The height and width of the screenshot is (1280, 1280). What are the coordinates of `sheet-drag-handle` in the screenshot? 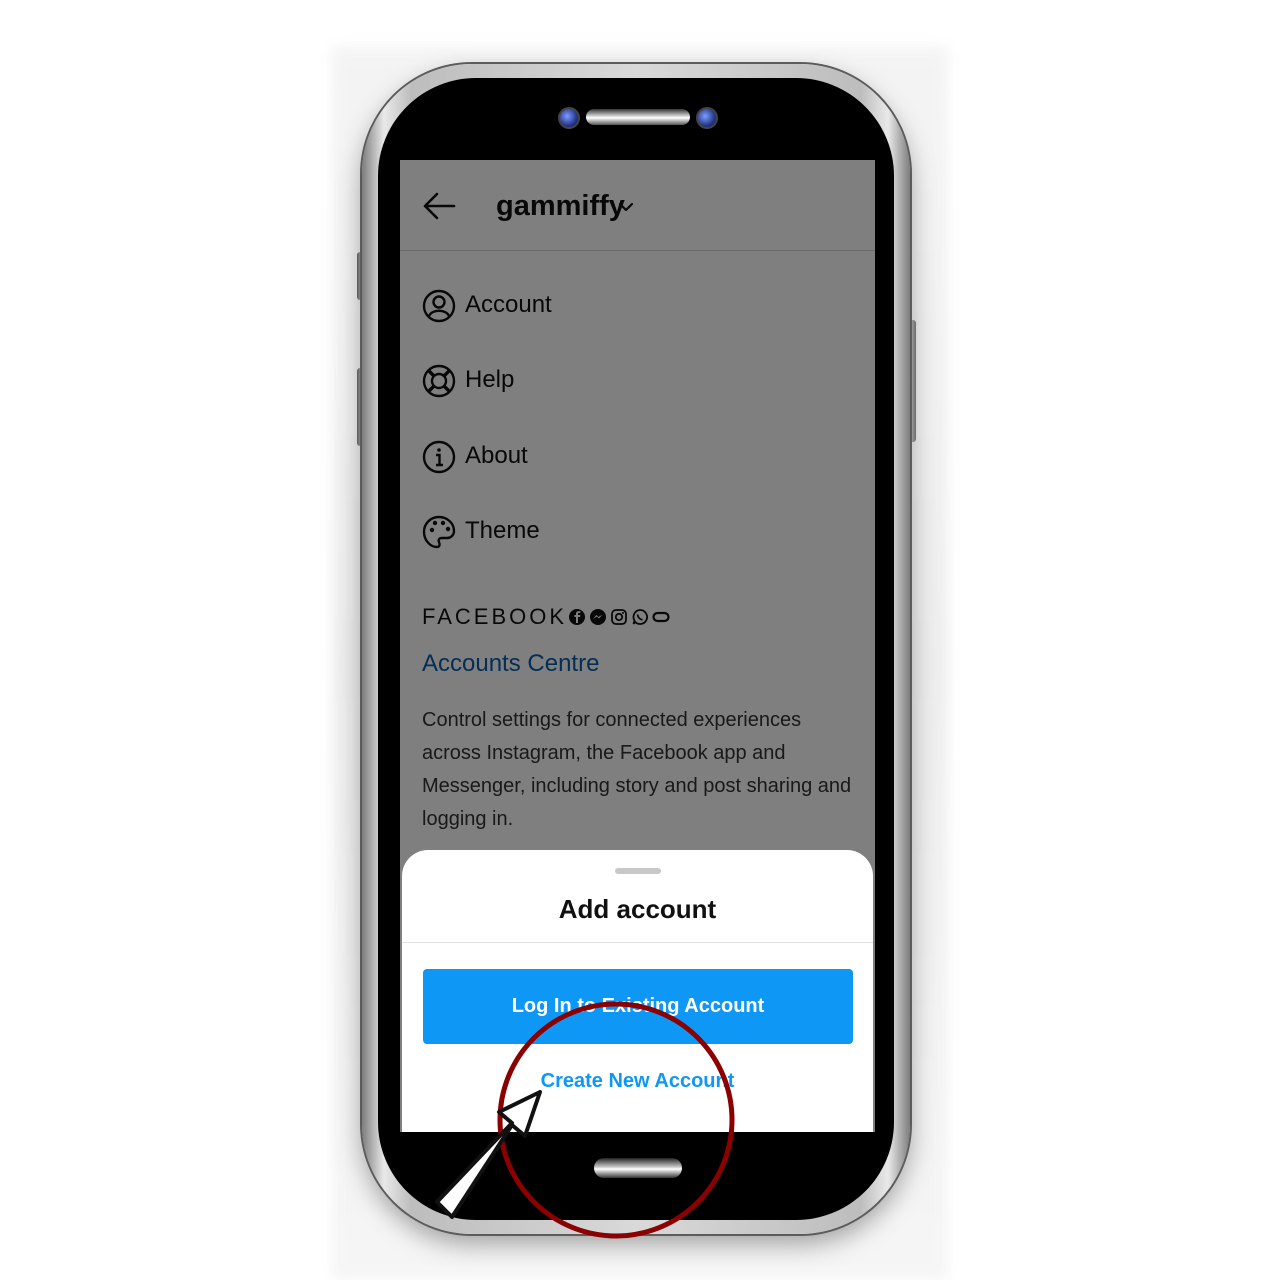 It's located at (638, 871).